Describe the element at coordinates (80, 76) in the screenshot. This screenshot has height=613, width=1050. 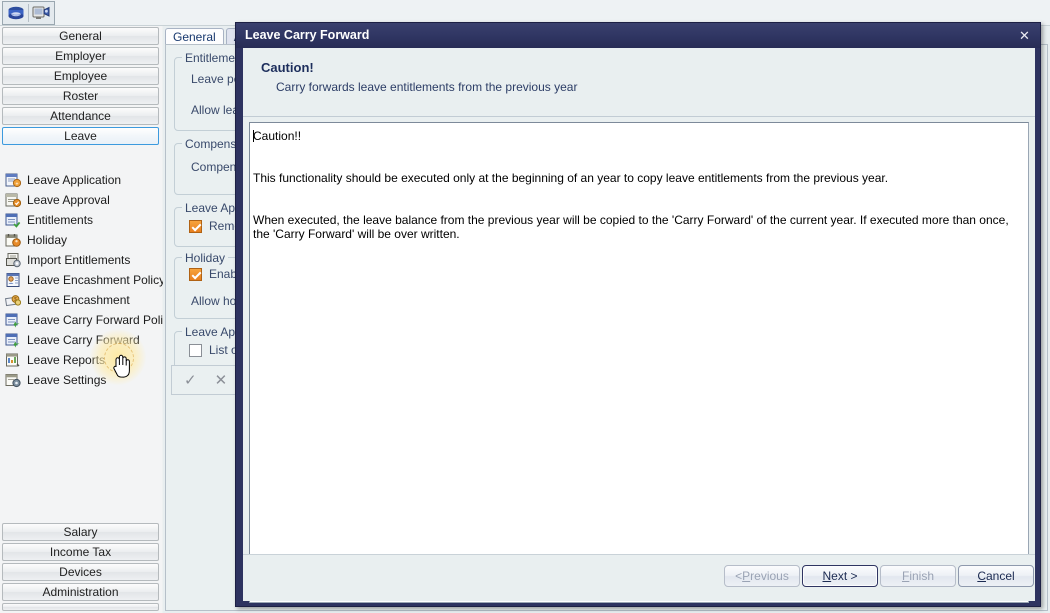
I see `sidebar-nav-employee: Employee` at that location.